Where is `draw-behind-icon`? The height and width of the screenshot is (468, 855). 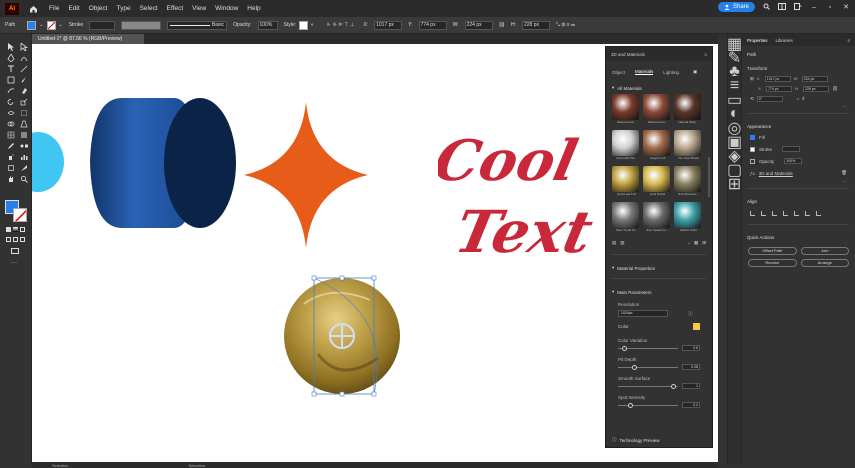
draw-behind-icon is located at coordinates (15, 239).